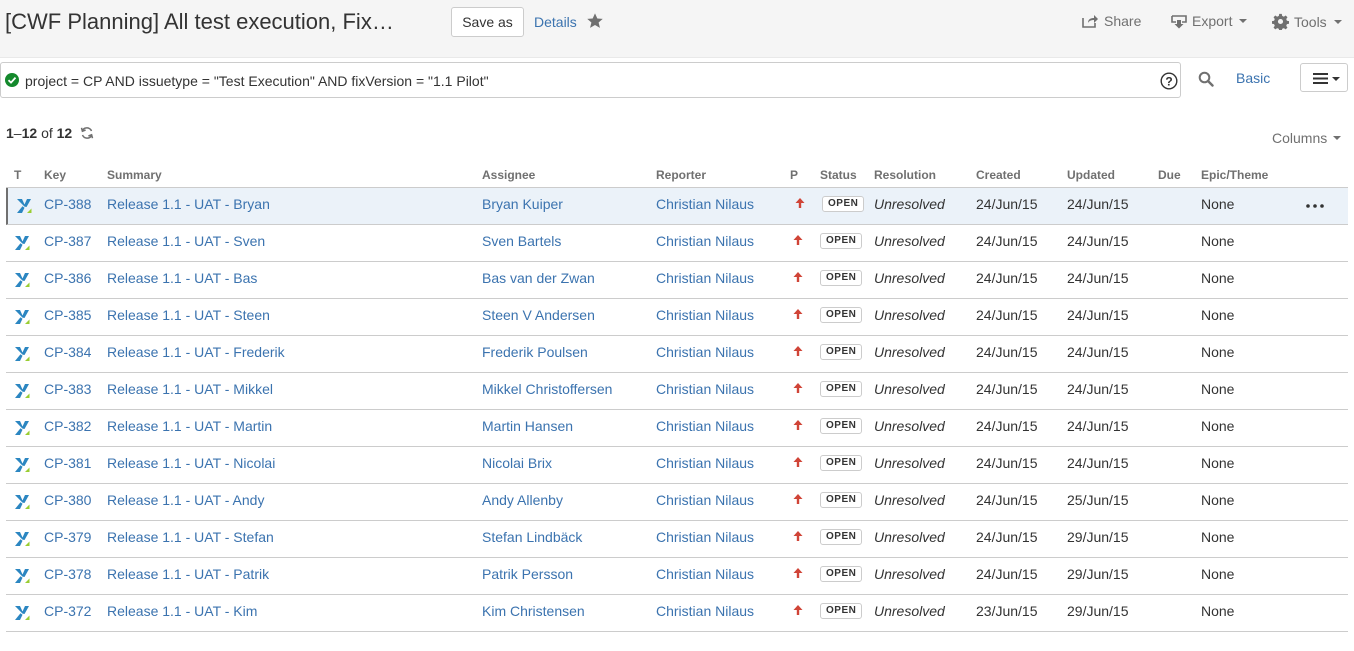 Image resolution: width=1354 pixels, height=651 pixels. I want to click on col-header-updated: Updated, so click(1091, 175).